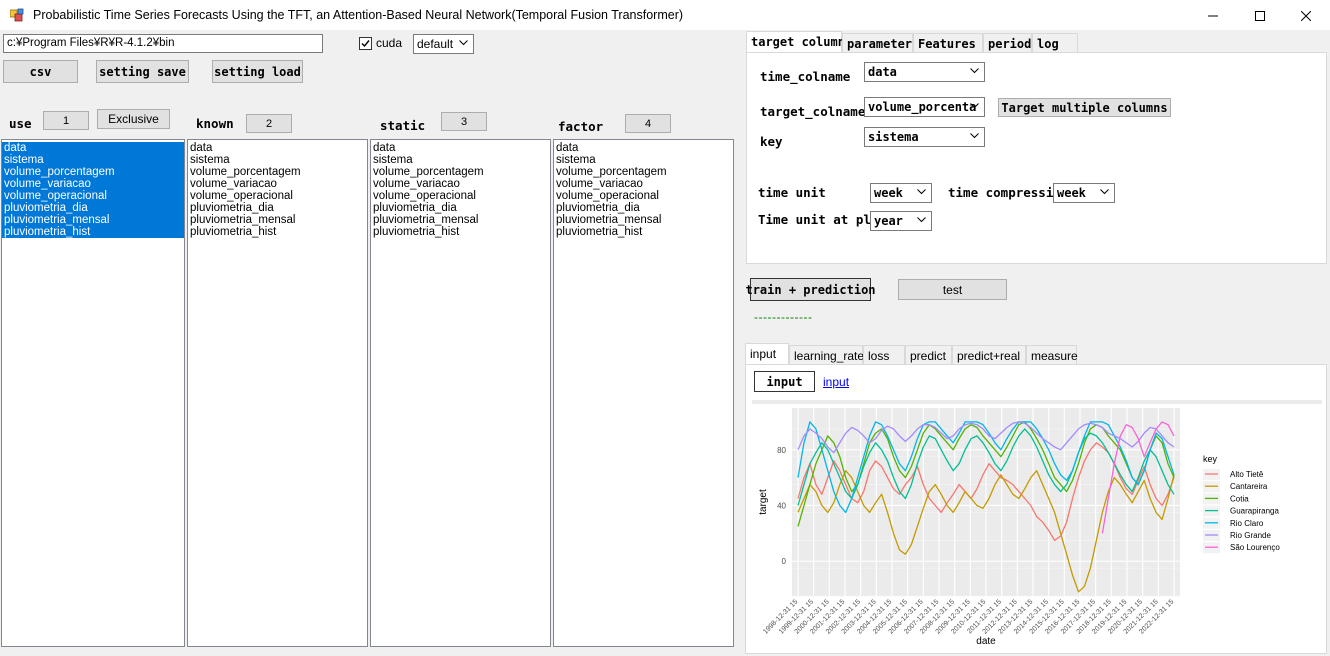  I want to click on test-button: test, so click(952, 289).